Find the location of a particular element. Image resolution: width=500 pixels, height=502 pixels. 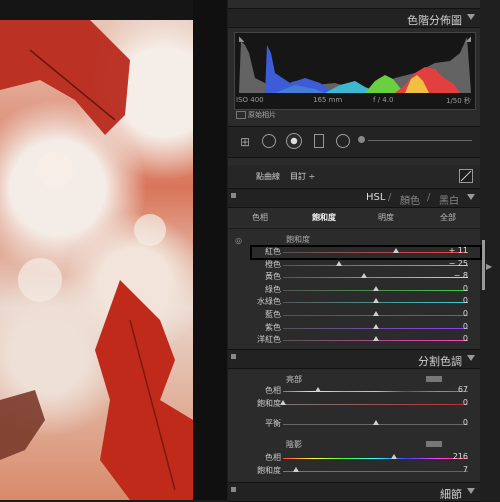

histogram-graph is located at coordinates (355, 65).